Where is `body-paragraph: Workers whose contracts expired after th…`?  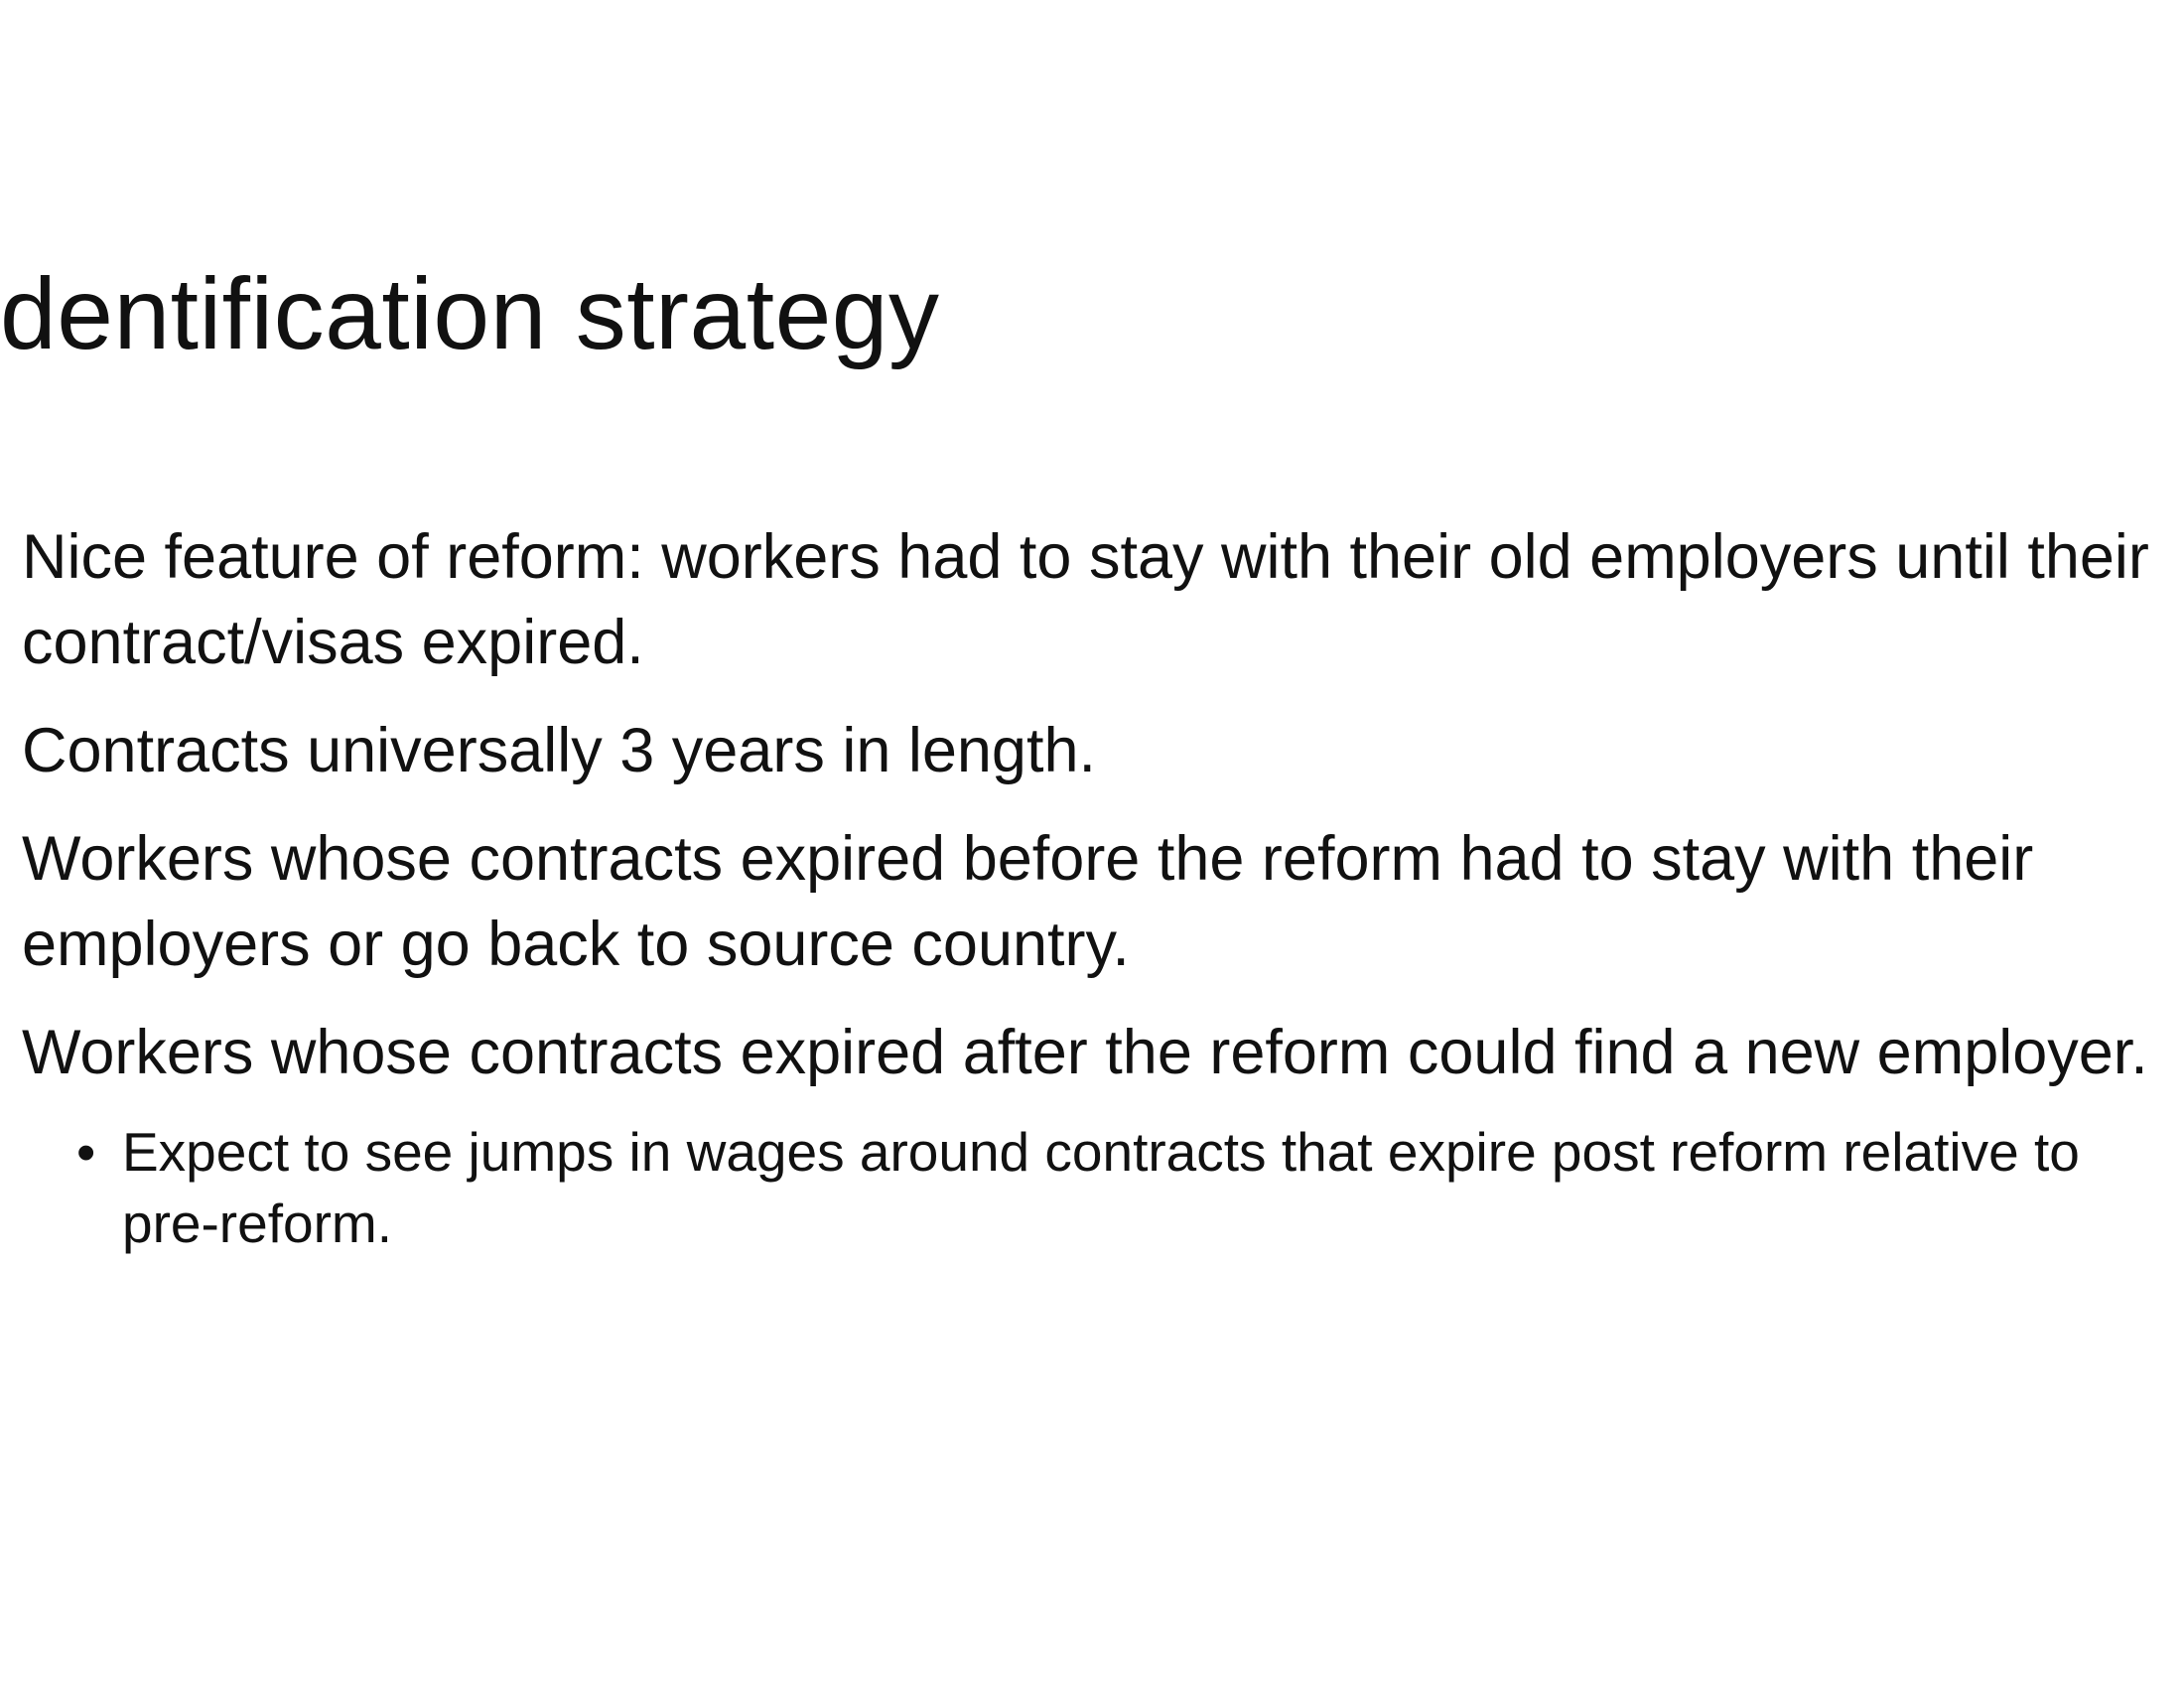 body-paragraph: Workers whose contracts expired after th… is located at coordinates (1085, 1052).